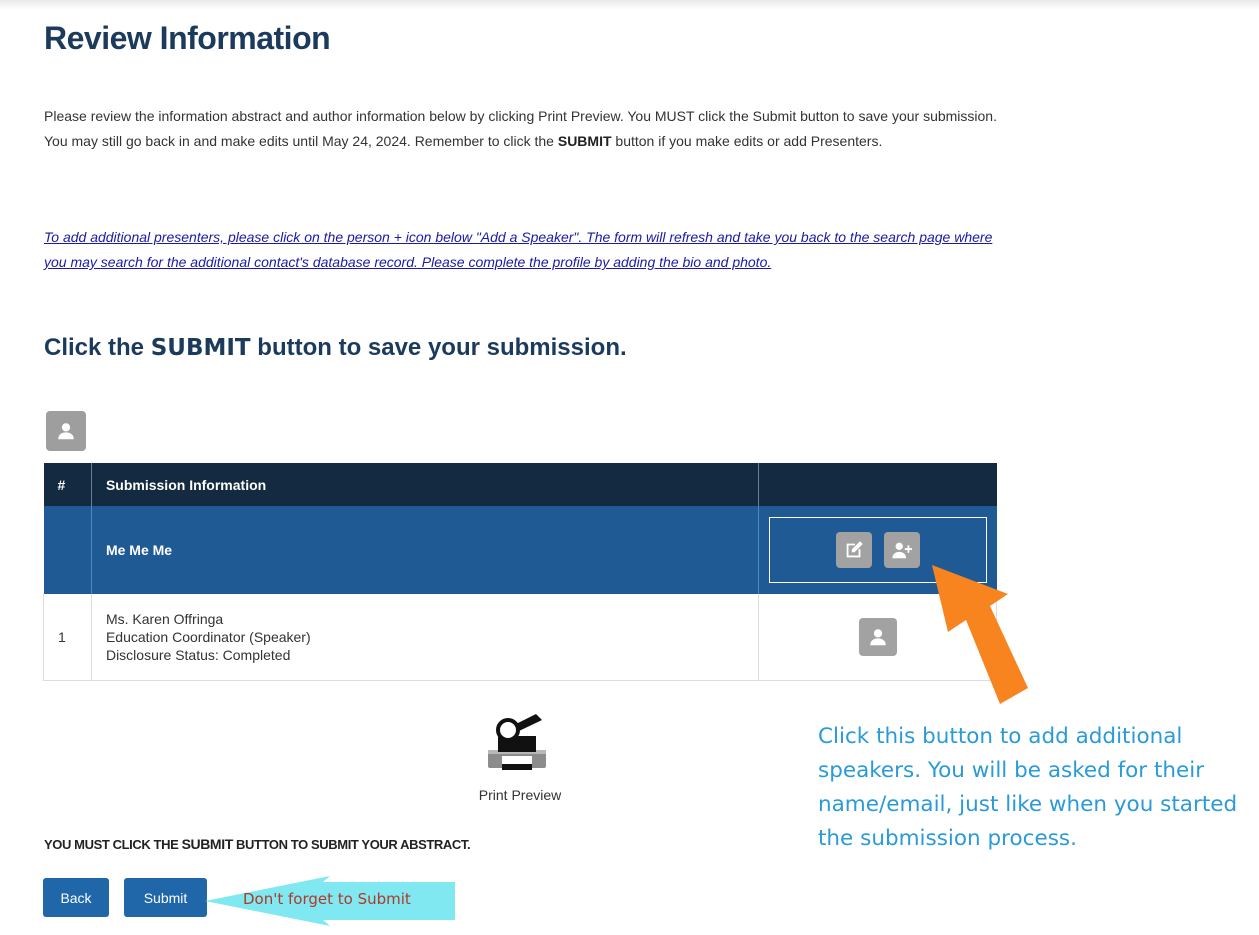 Image resolution: width=1259 pixels, height=935 pixels. I want to click on submission-group-row: Me Me Me, so click(520, 550).